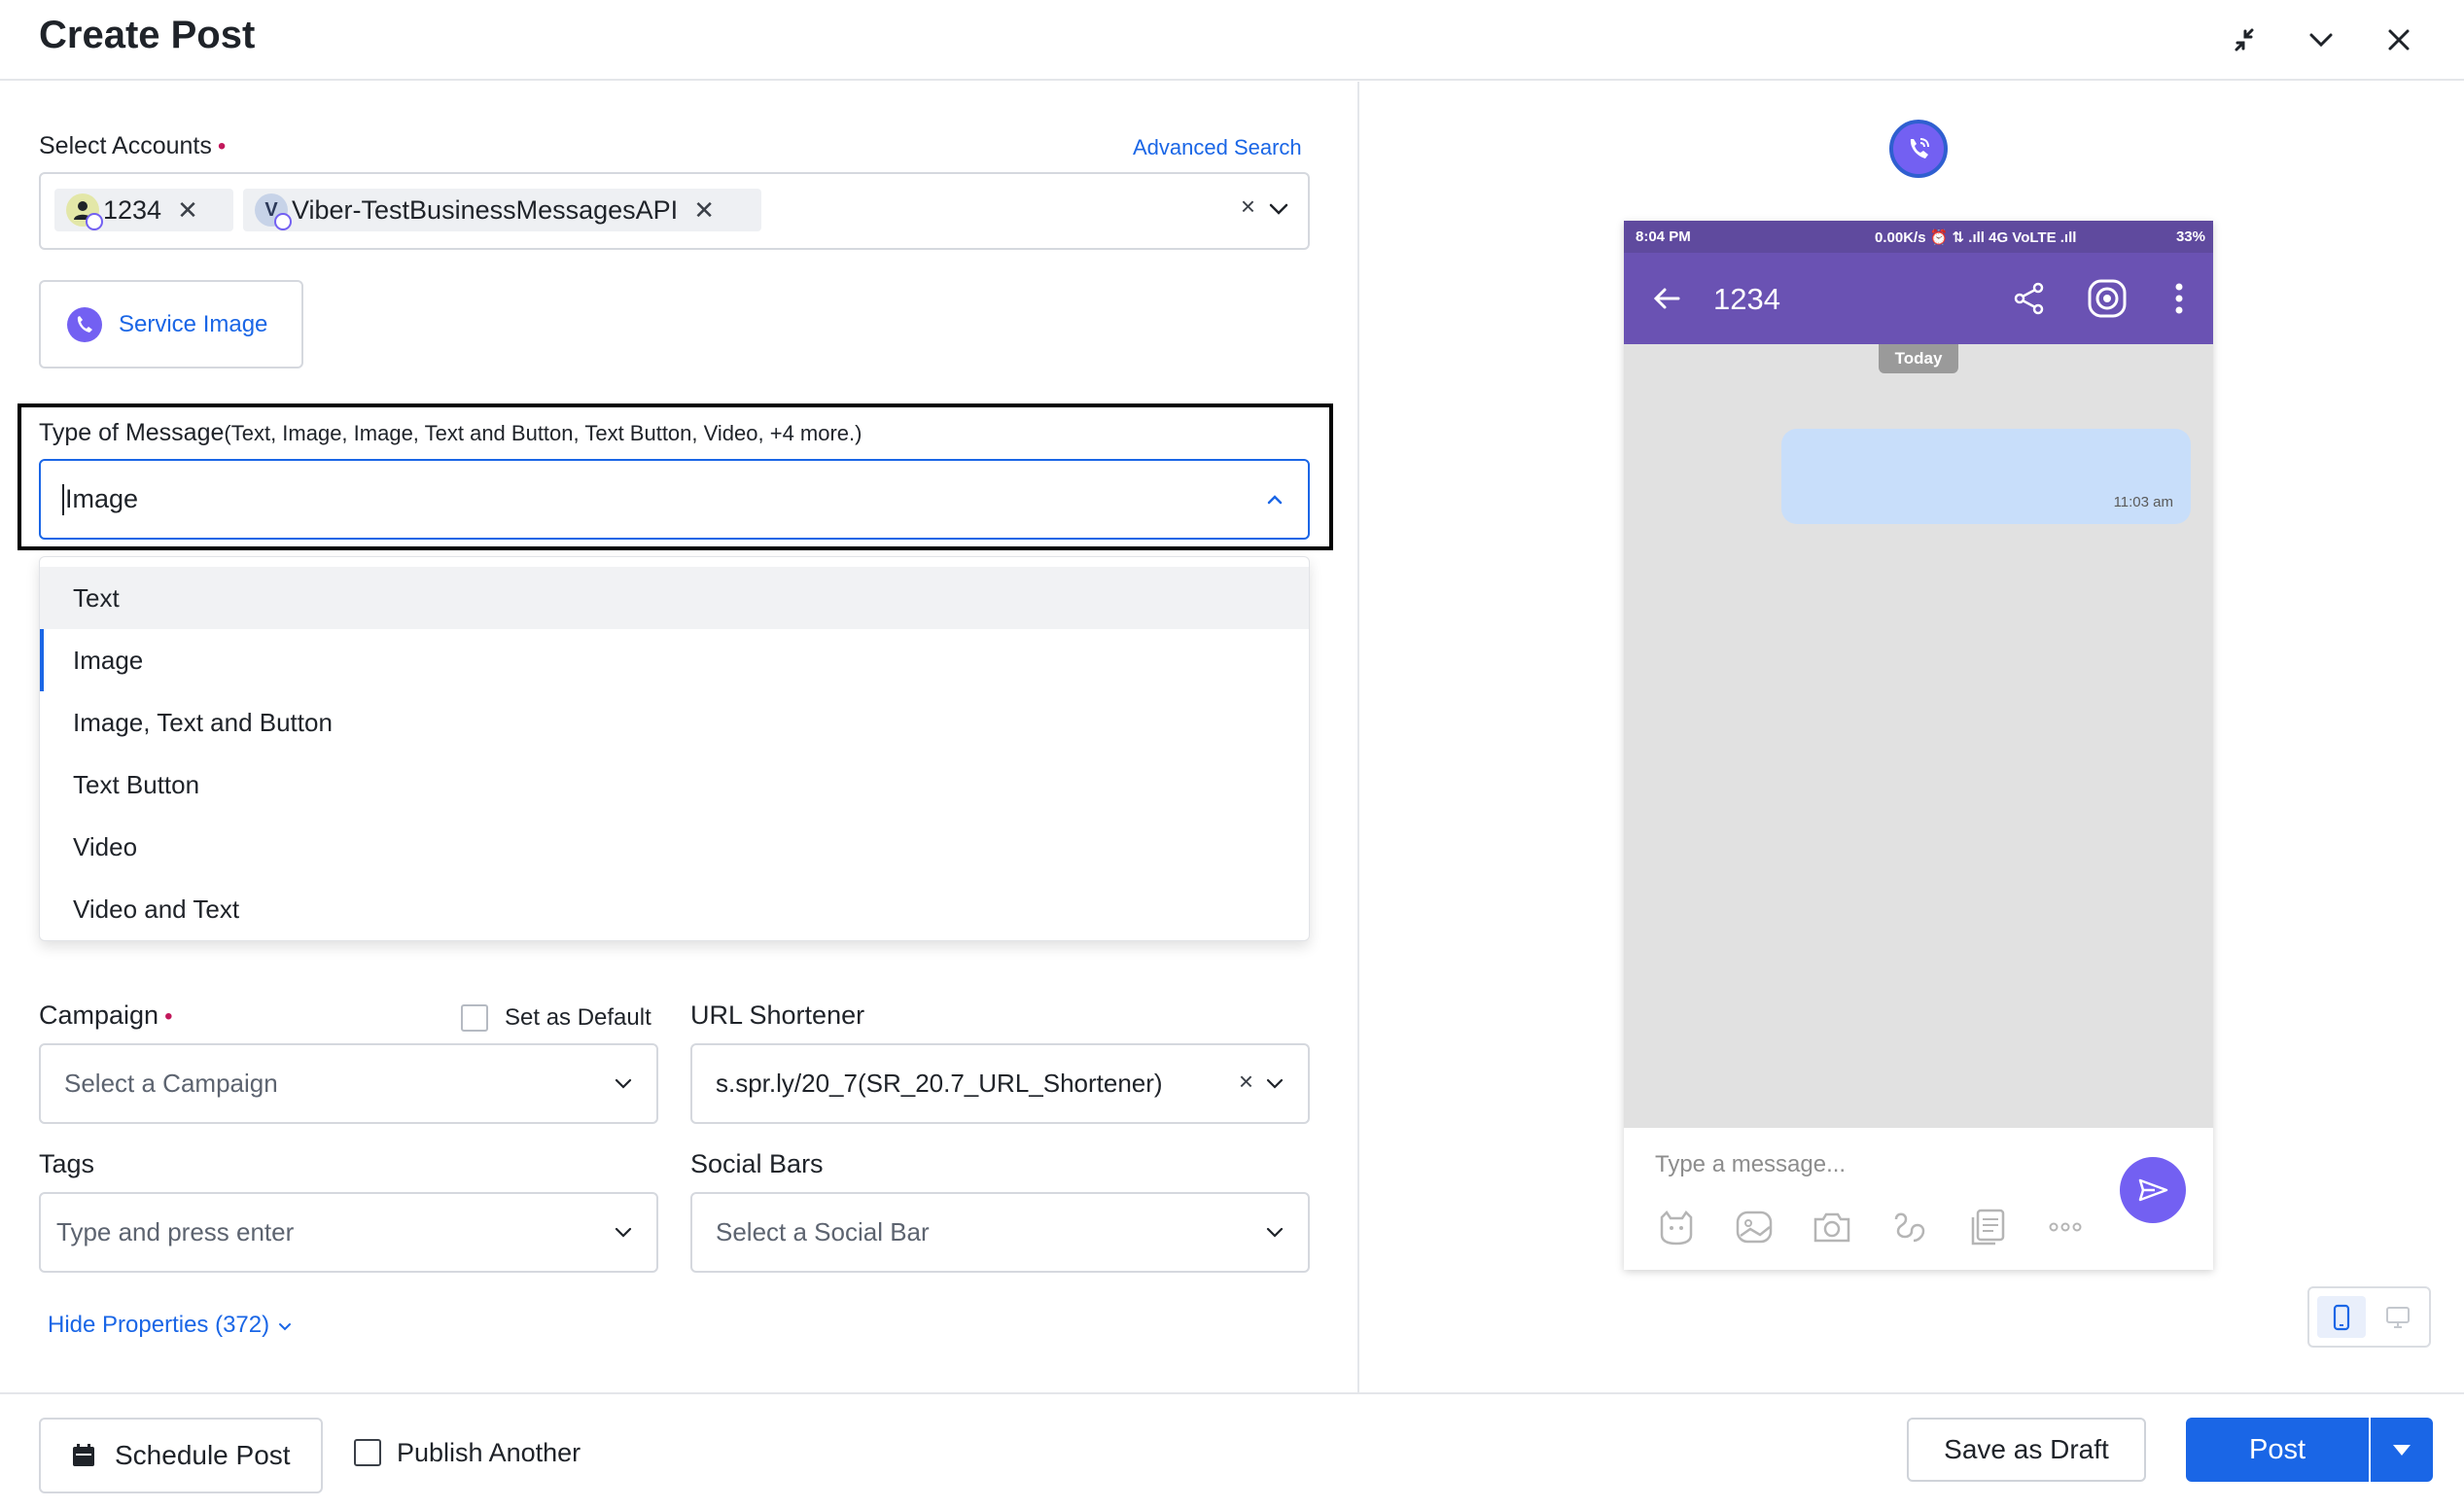 The width and height of the screenshot is (2464, 1509). Describe the element at coordinates (1918, 358) in the screenshot. I see `date-separator: Today` at that location.